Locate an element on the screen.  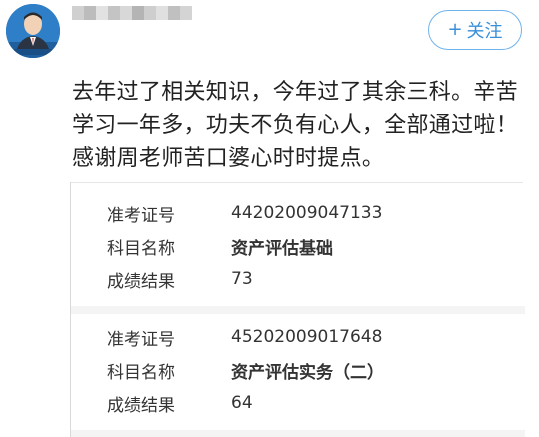
user-avatar is located at coordinates (33, 31).